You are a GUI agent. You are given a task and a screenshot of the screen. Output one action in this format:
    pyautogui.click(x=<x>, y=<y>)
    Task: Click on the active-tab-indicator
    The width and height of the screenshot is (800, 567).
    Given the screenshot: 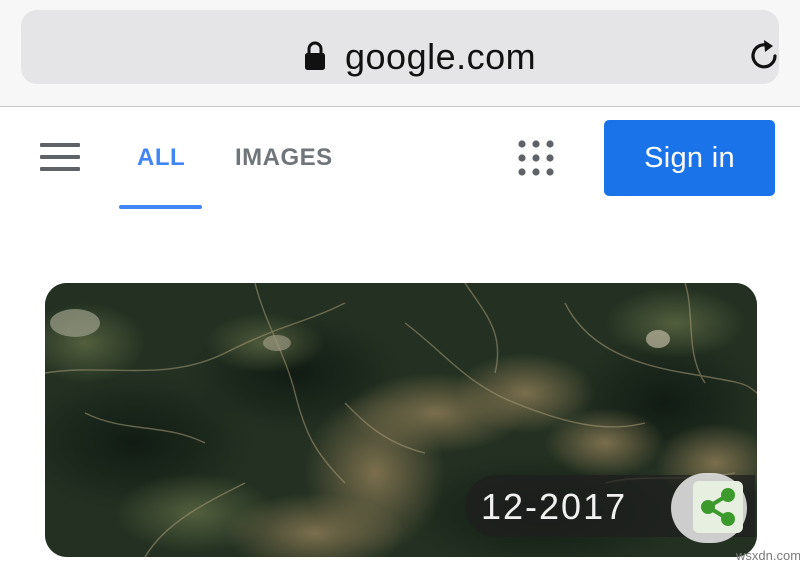 What is the action you would take?
    pyautogui.click(x=160, y=207)
    